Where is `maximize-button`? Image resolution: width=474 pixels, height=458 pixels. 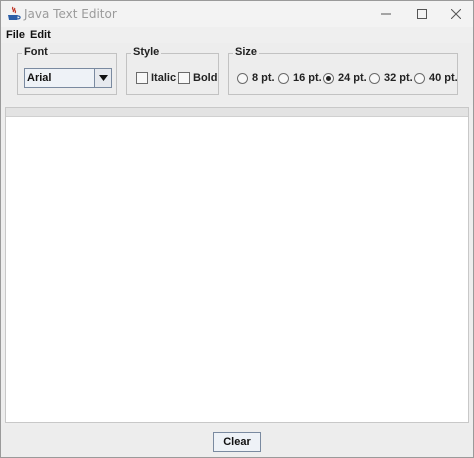 maximize-button is located at coordinates (422, 14).